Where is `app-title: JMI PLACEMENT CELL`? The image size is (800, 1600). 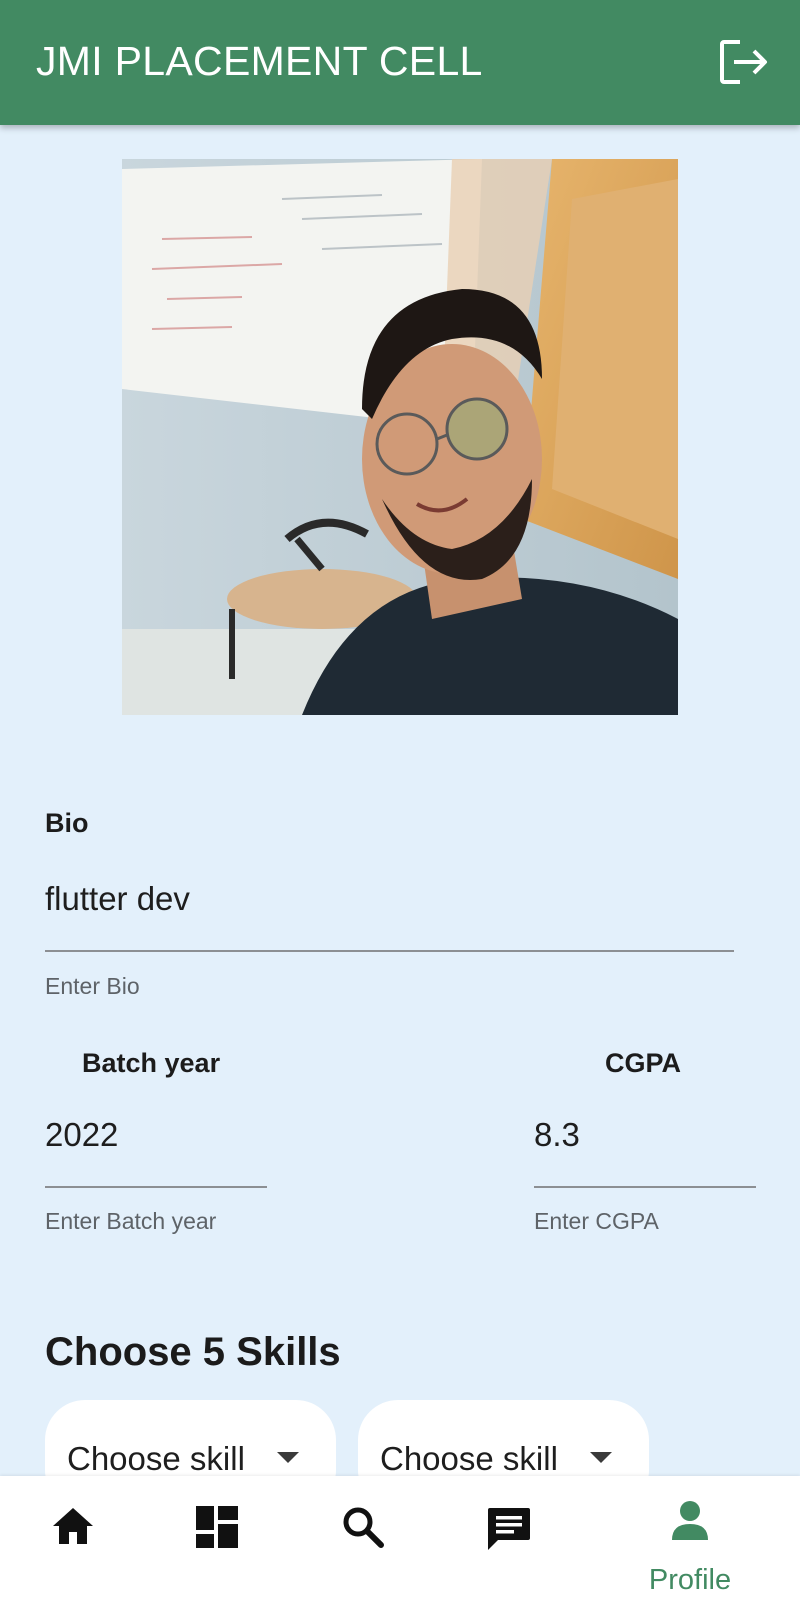
app-title: JMI PLACEMENT CELL is located at coordinates (259, 61).